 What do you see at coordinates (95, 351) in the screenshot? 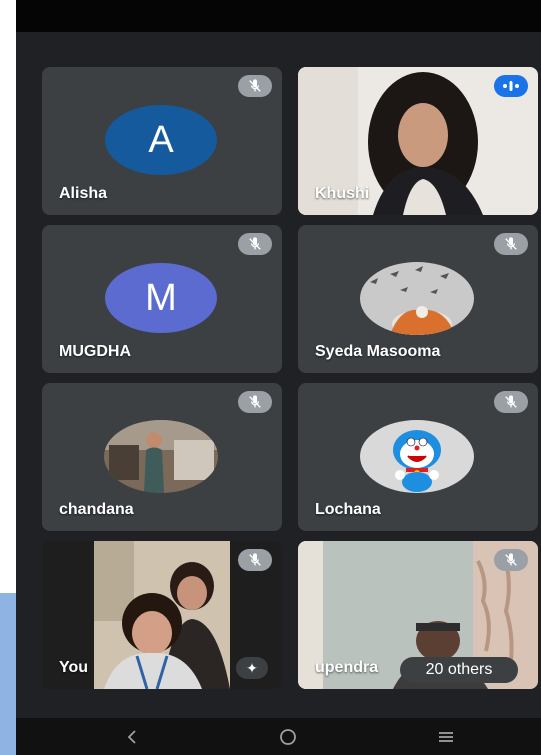
I see `participant-name: MUGDHA` at bounding box center [95, 351].